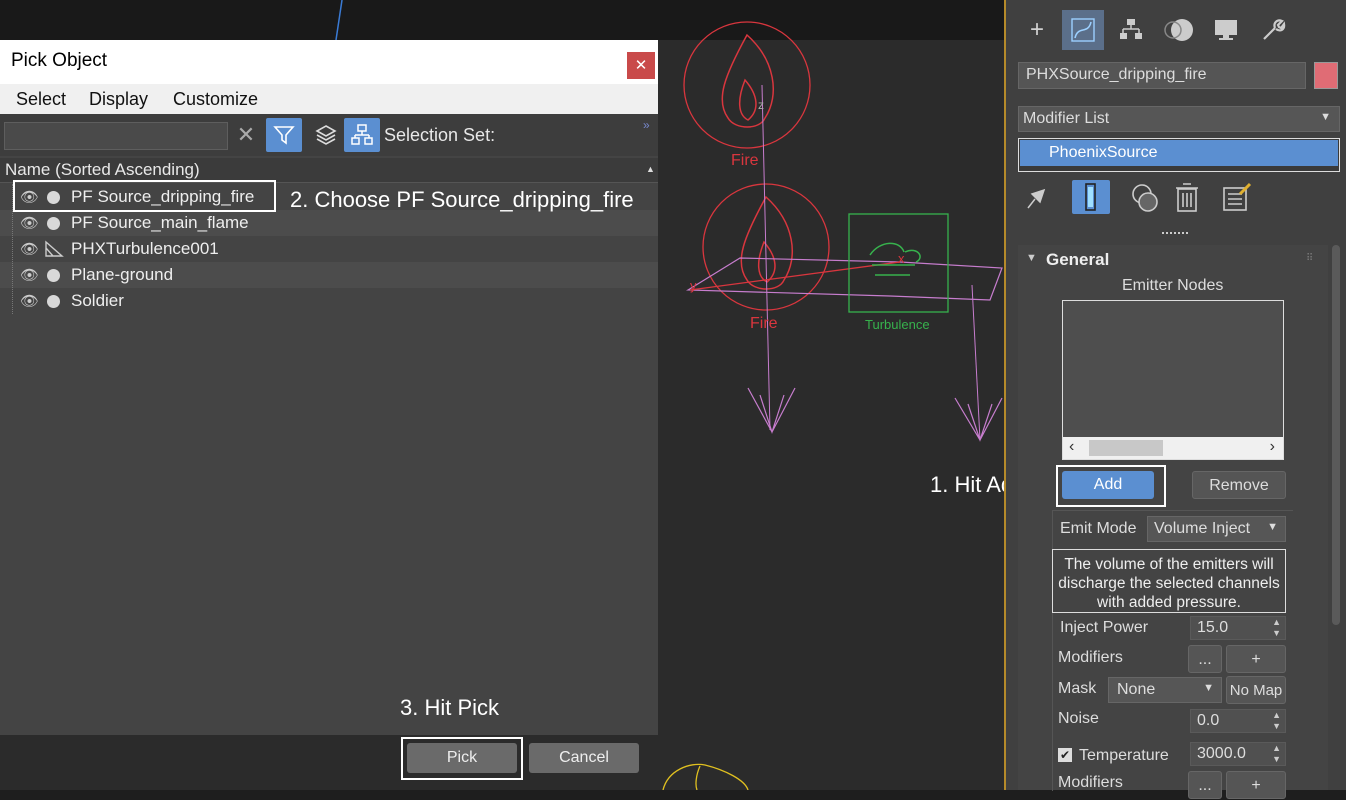  I want to click on rollout-title: General, so click(1077, 260).